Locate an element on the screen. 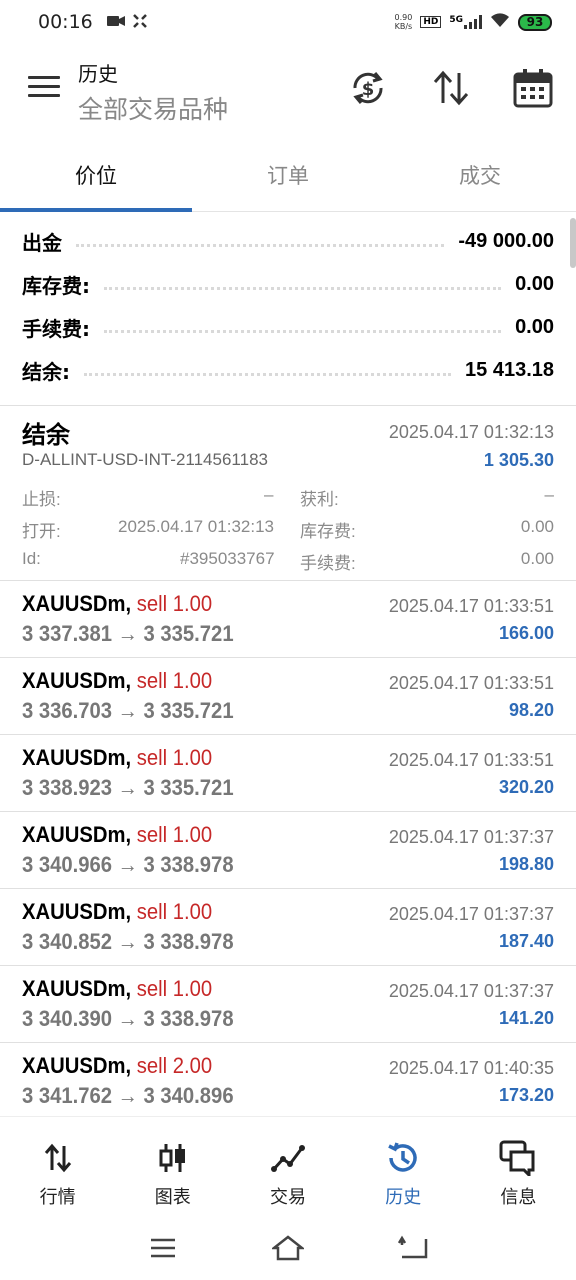 Image resolution: width=576 pixels, height=1280 pixels. sort-icon is located at coordinates (451, 88).